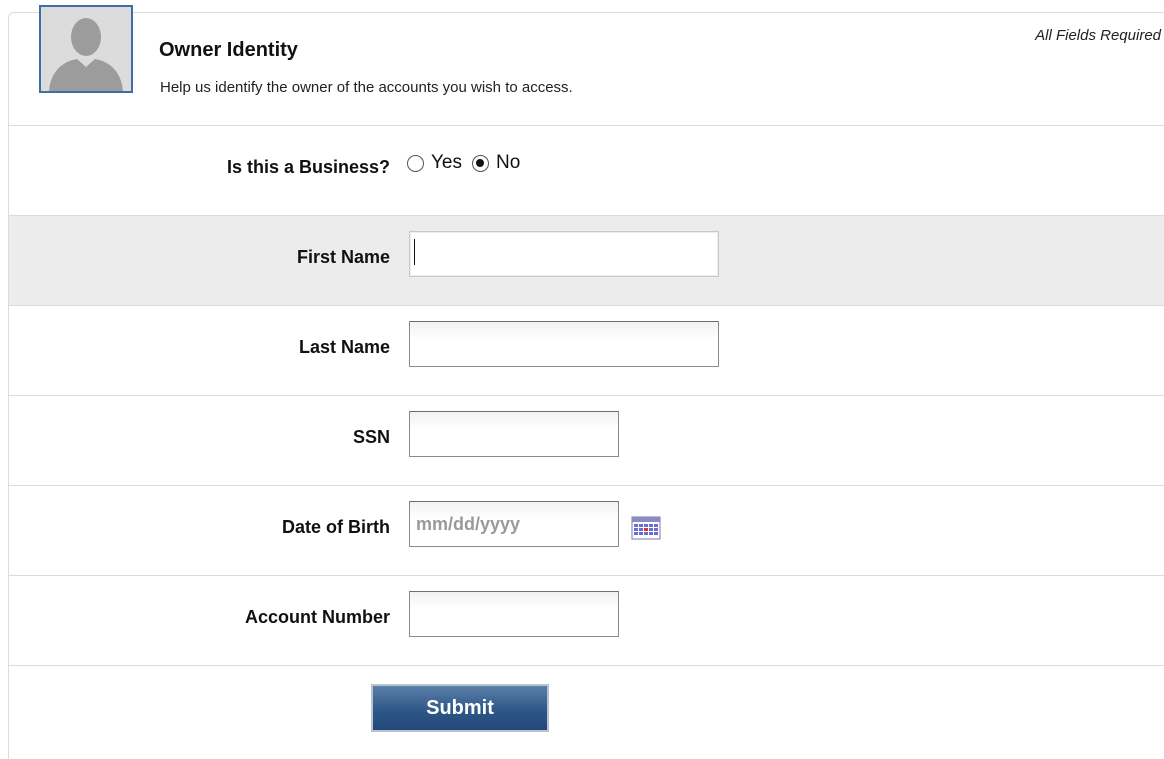 This screenshot has height=759, width=1164. Describe the element at coordinates (586, 171) in the screenshot. I see `business-row: Is this a Business? Yes No` at that location.